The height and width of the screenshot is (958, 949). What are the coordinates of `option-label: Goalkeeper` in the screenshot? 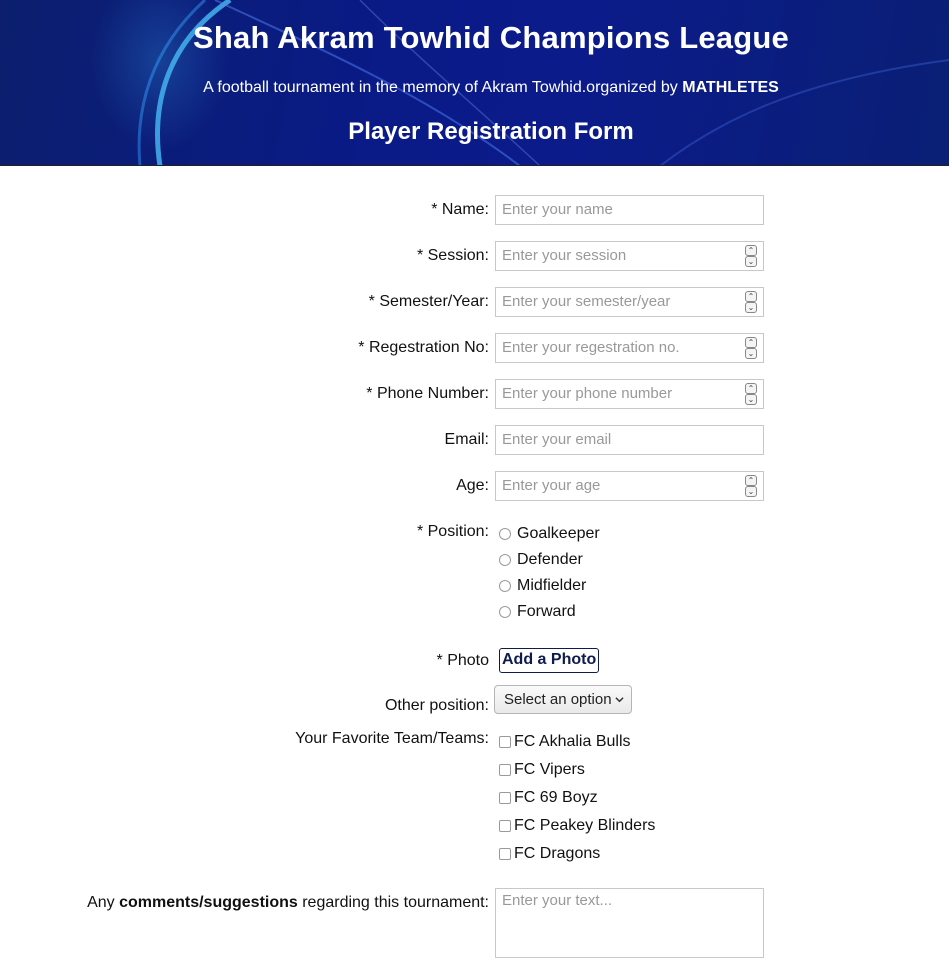 It's located at (558, 533).